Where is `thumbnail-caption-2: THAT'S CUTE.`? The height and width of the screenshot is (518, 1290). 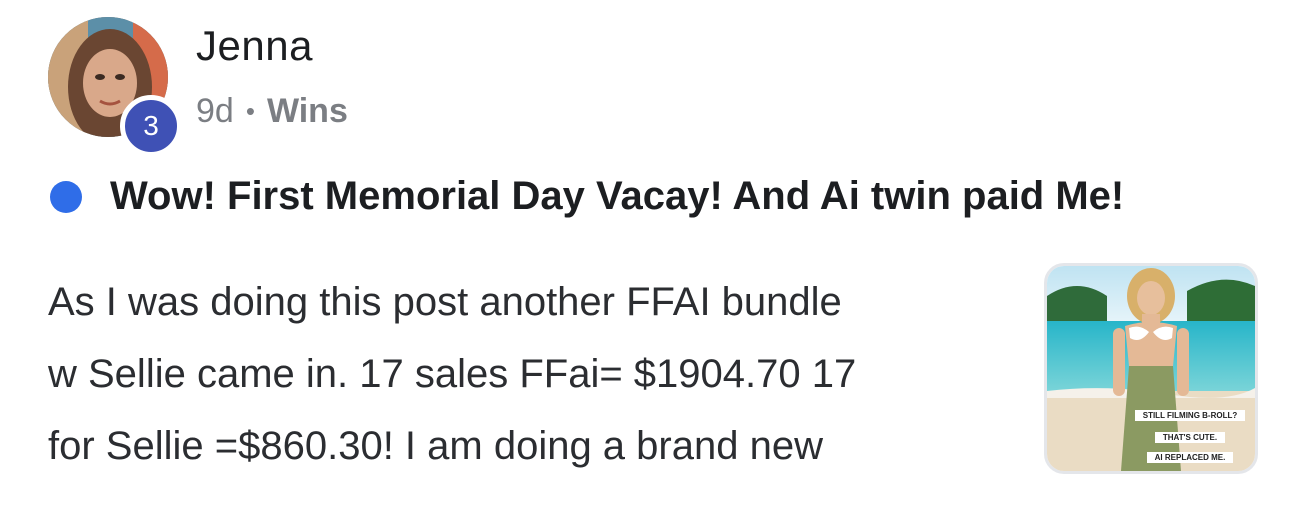 thumbnail-caption-2: THAT'S CUTE. is located at coordinates (1190, 437).